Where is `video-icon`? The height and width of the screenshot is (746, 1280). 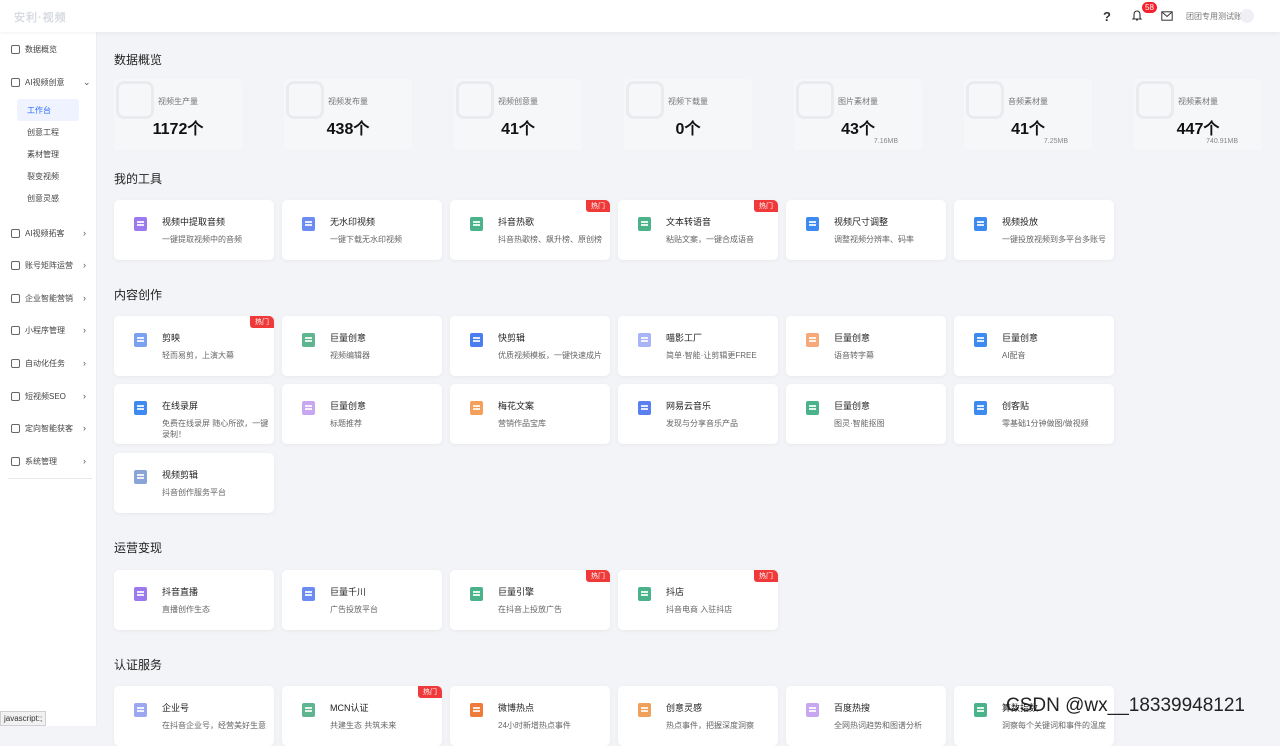
video-icon is located at coordinates (15, 82).